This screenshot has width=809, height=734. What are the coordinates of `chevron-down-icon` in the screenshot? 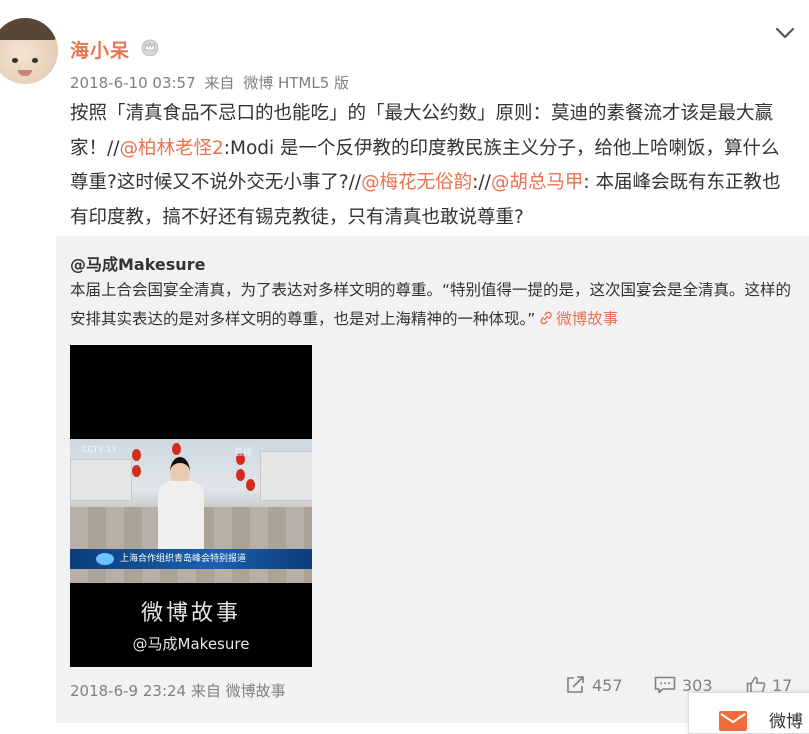 It's located at (785, 33).